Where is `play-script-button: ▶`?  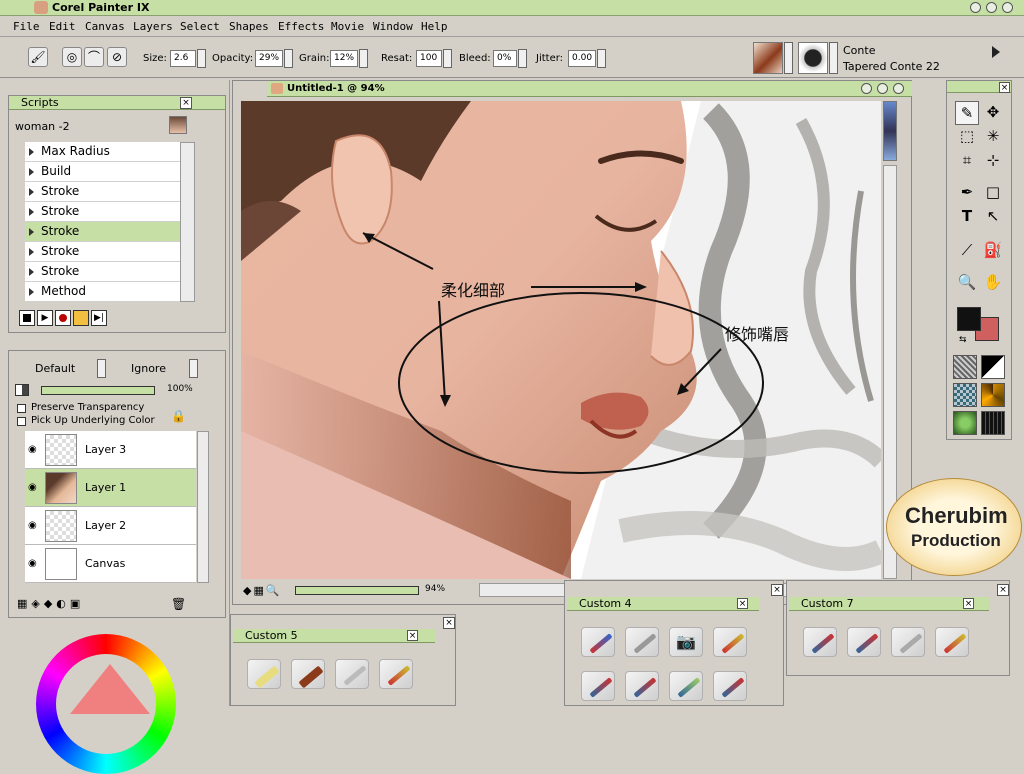
play-script-button: ▶ is located at coordinates (45, 318).